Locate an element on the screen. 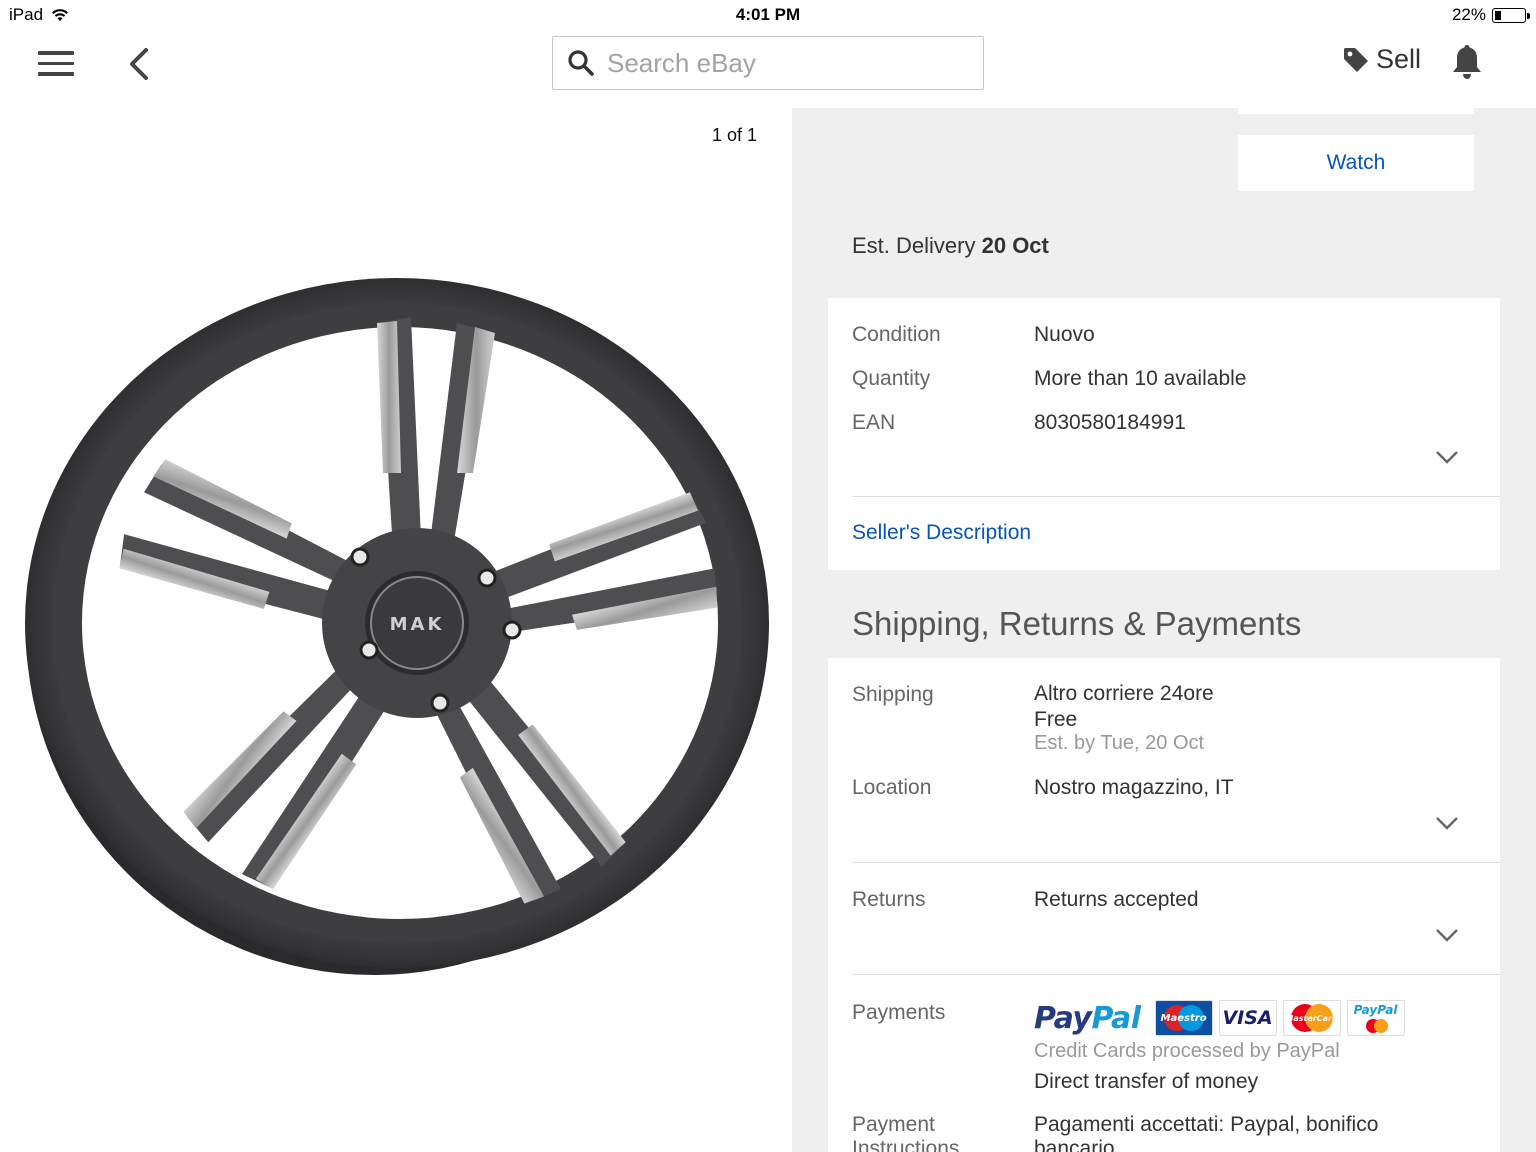  status-right: 22% is located at coordinates (1490, 15).